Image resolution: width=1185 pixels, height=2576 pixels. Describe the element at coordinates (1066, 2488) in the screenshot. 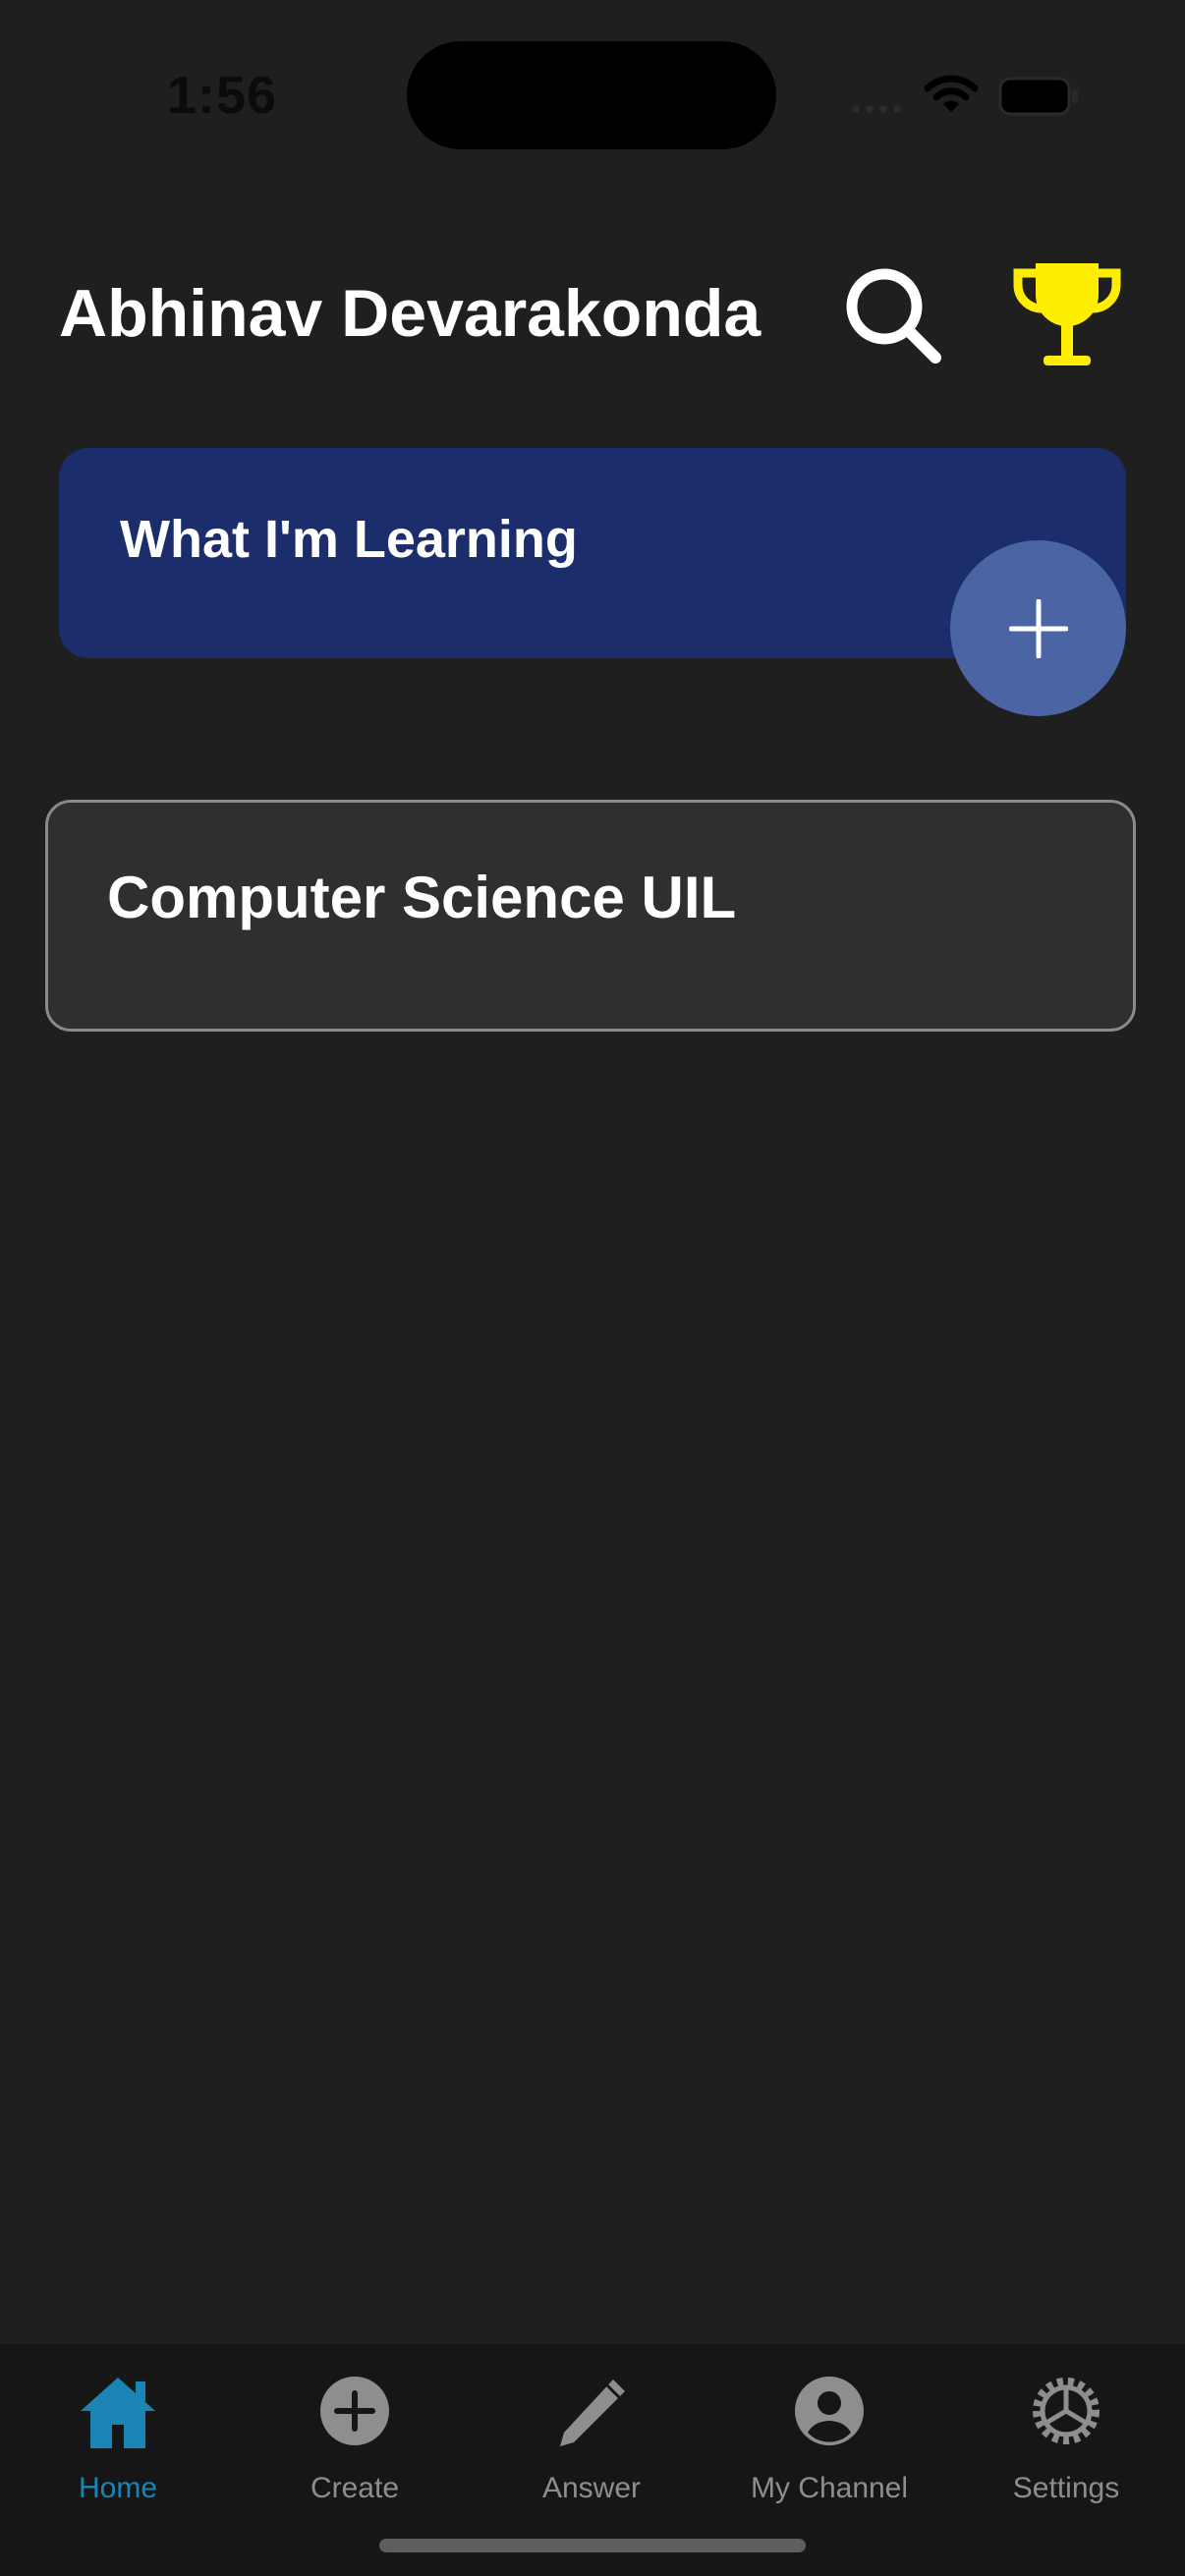

I see `tab-label: Settings` at that location.